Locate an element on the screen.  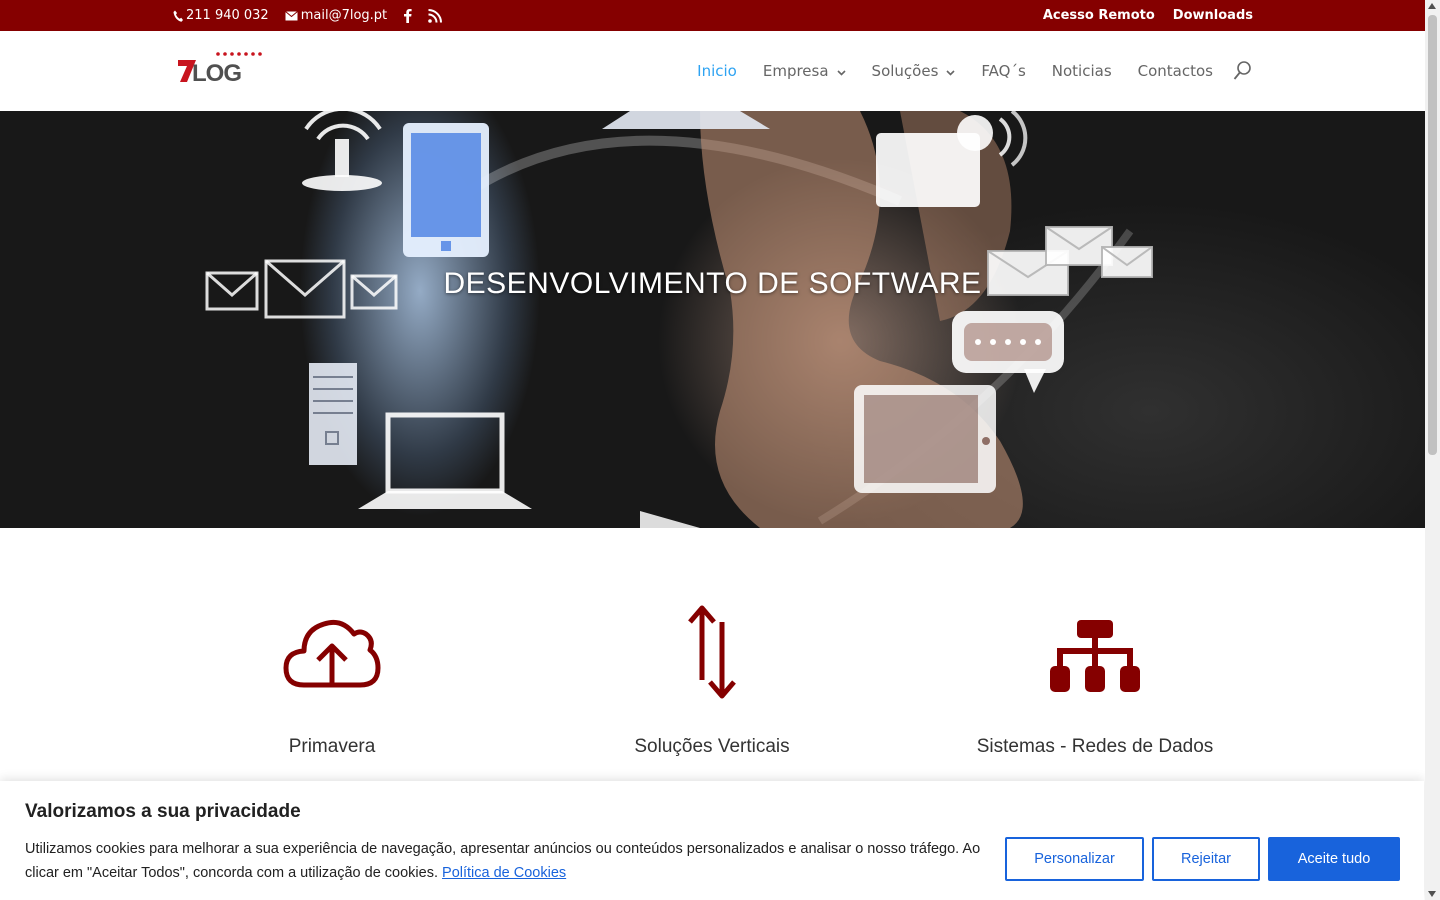
feature-primavera: Primavera is located at coordinates (332, 678).